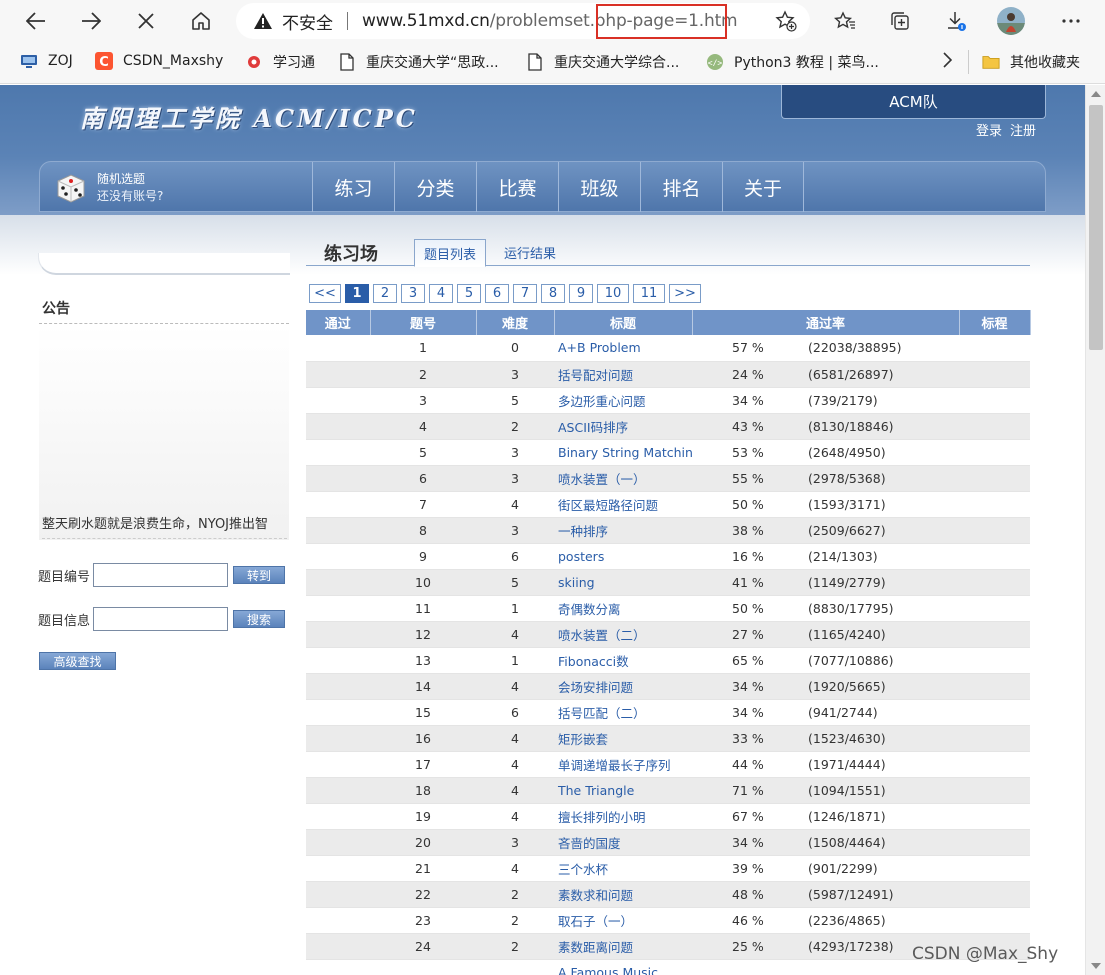  What do you see at coordinates (201, 21) in the screenshot?
I see `home-icon` at bounding box center [201, 21].